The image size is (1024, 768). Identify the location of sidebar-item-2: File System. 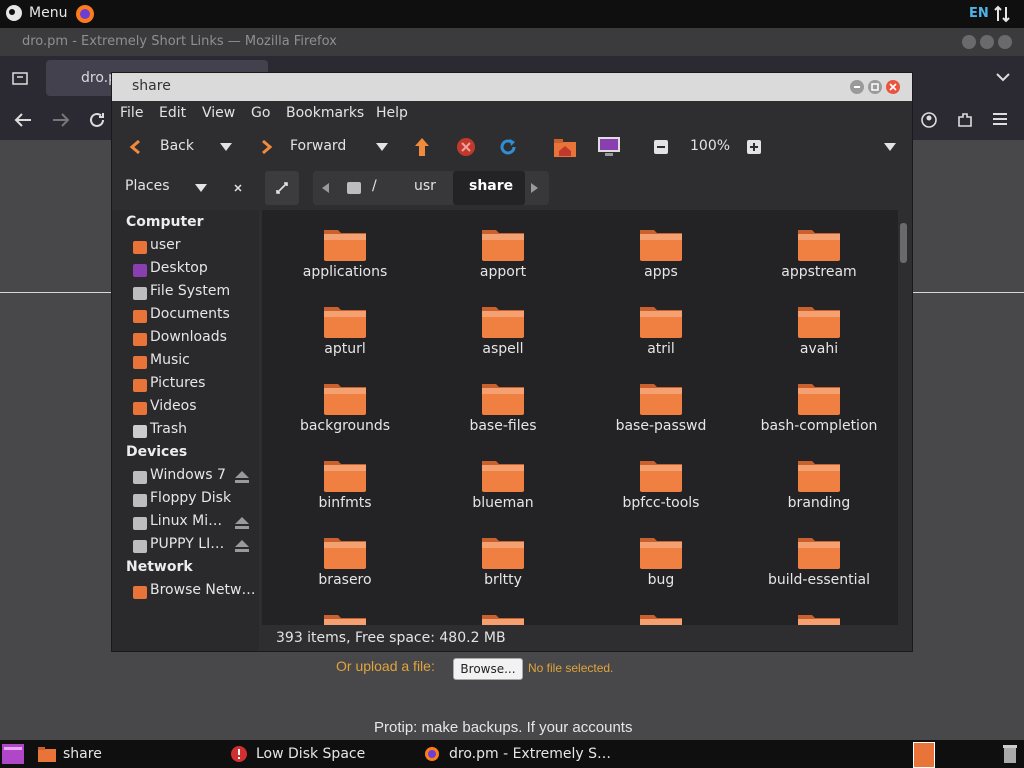
(190, 291).